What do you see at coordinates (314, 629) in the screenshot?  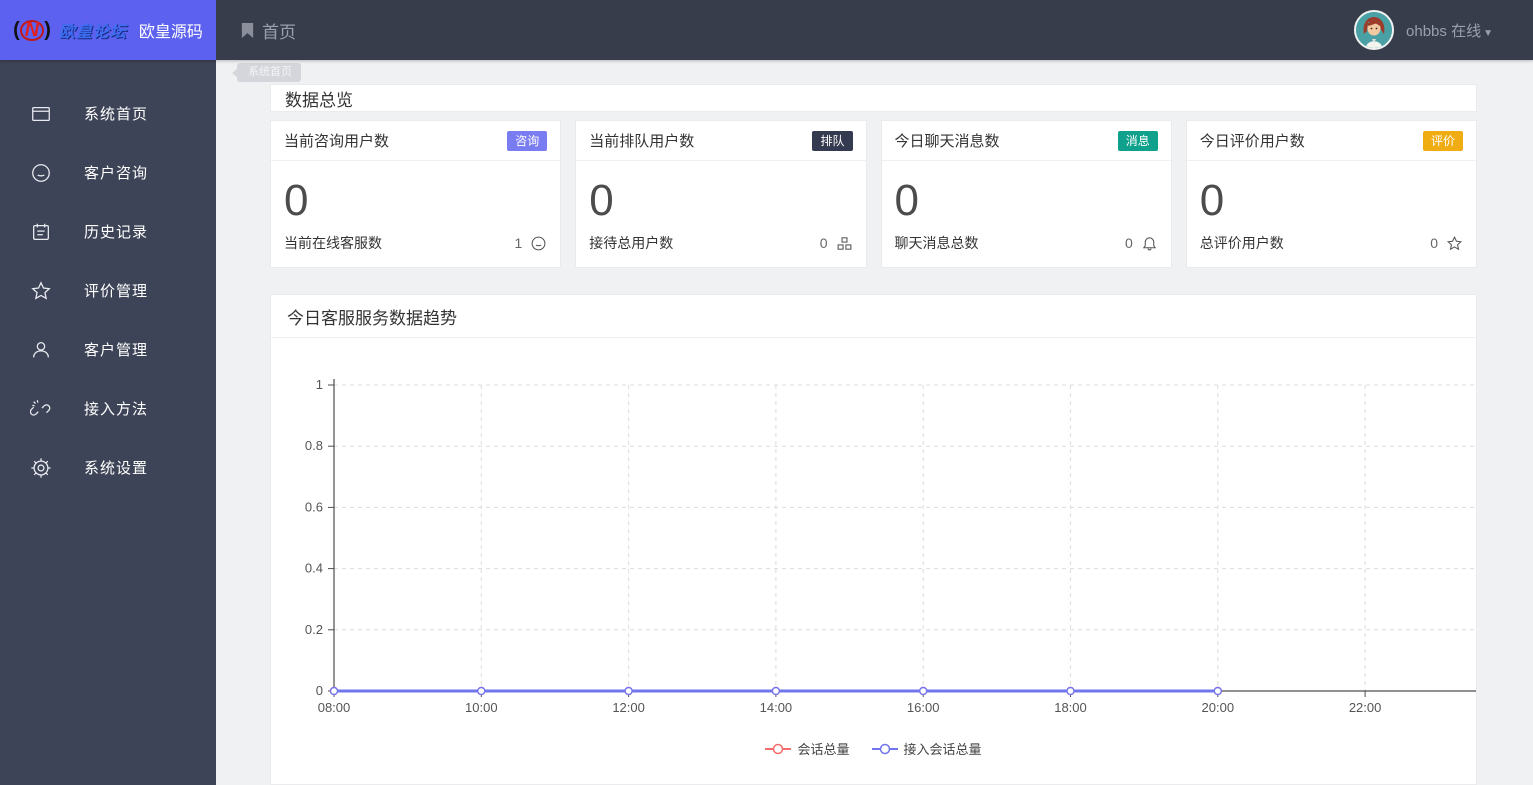 I see `svg-text: 0.2` at bounding box center [314, 629].